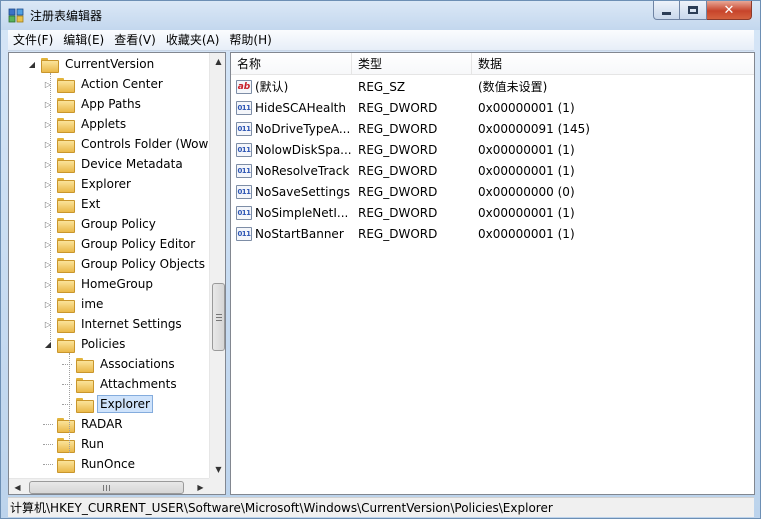  Describe the element at coordinates (73, 204) in the screenshot. I see `tree-item: ▷ Ext` at that location.